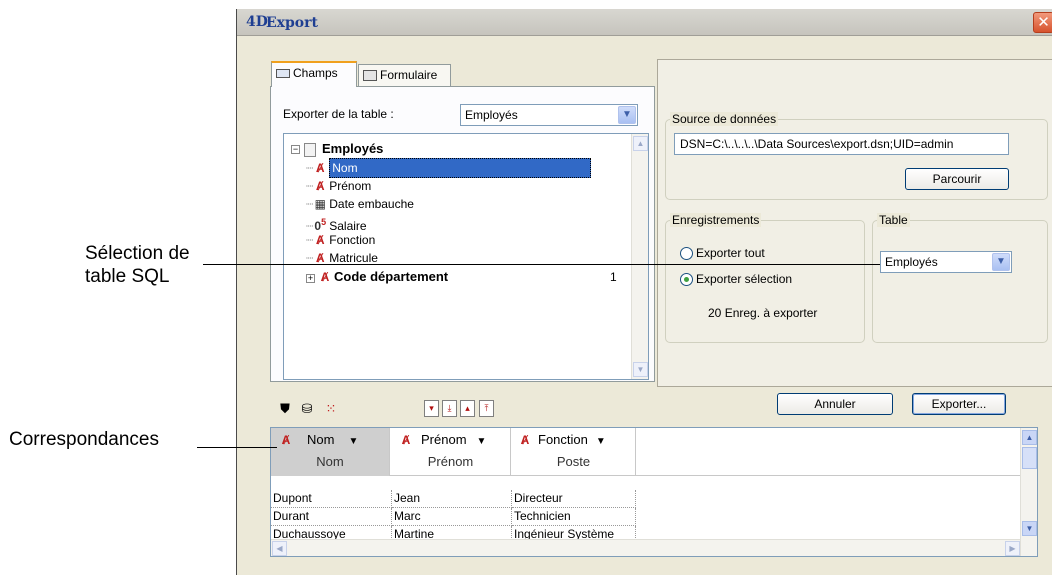 The height and width of the screenshot is (575, 1052). I want to click on tab-champs: Champs, so click(314, 74).